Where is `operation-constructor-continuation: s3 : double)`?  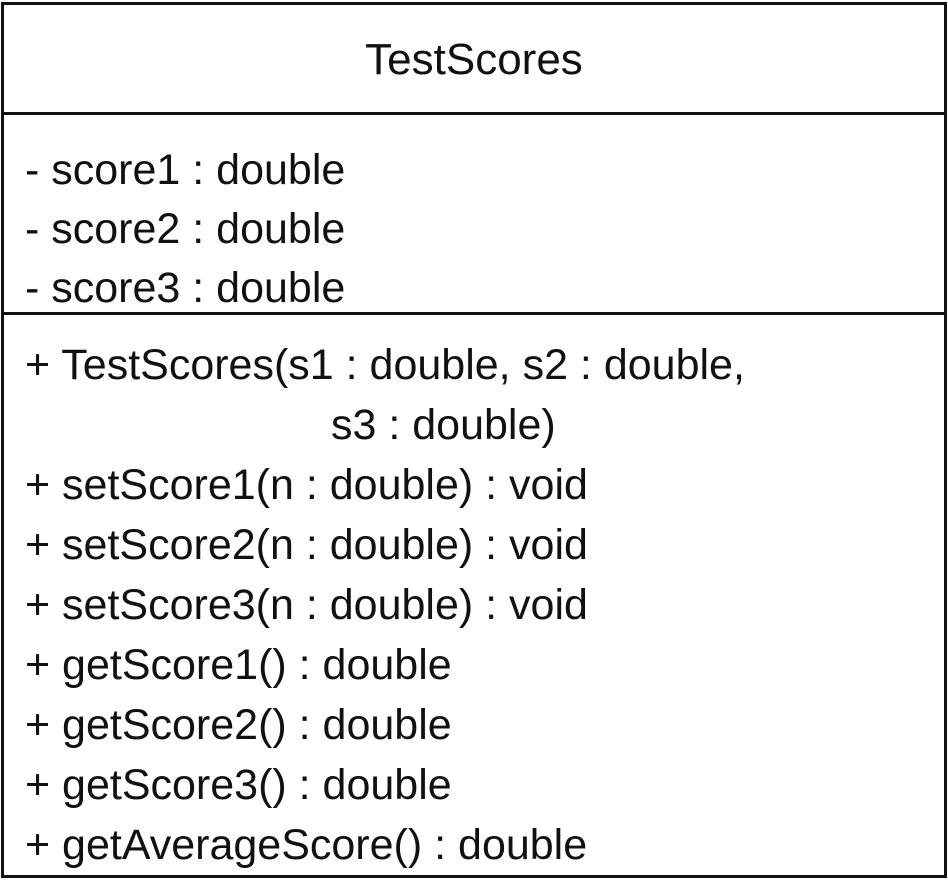 operation-constructor-continuation: s3 : double) is located at coordinates (443, 425).